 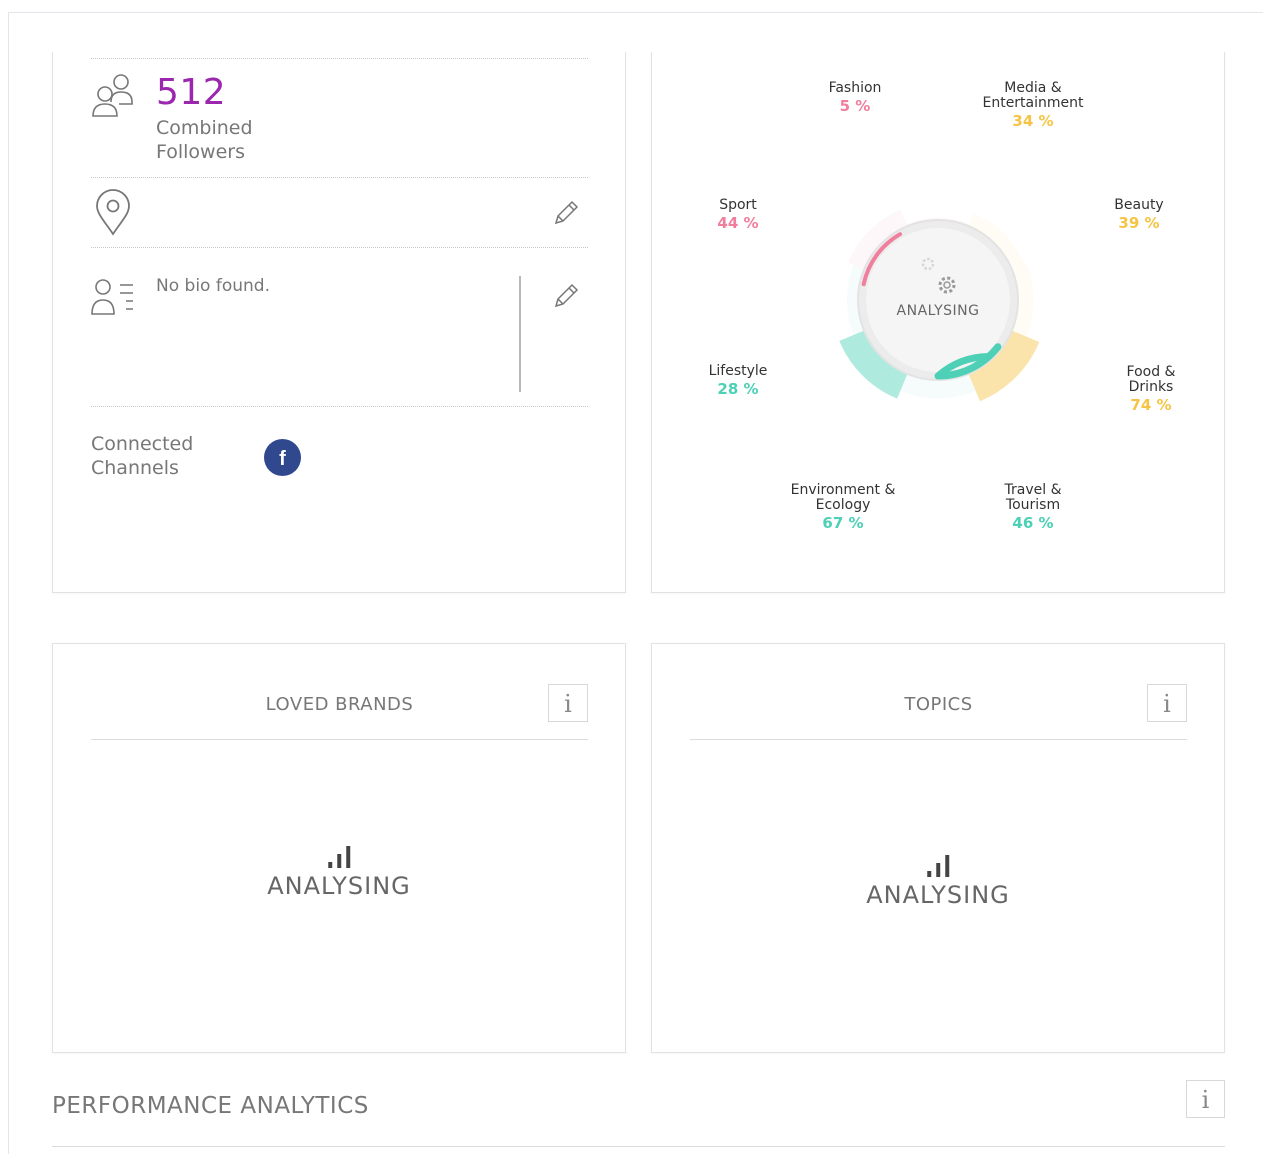 I want to click on chart-center-inner, so click(x=938, y=300).